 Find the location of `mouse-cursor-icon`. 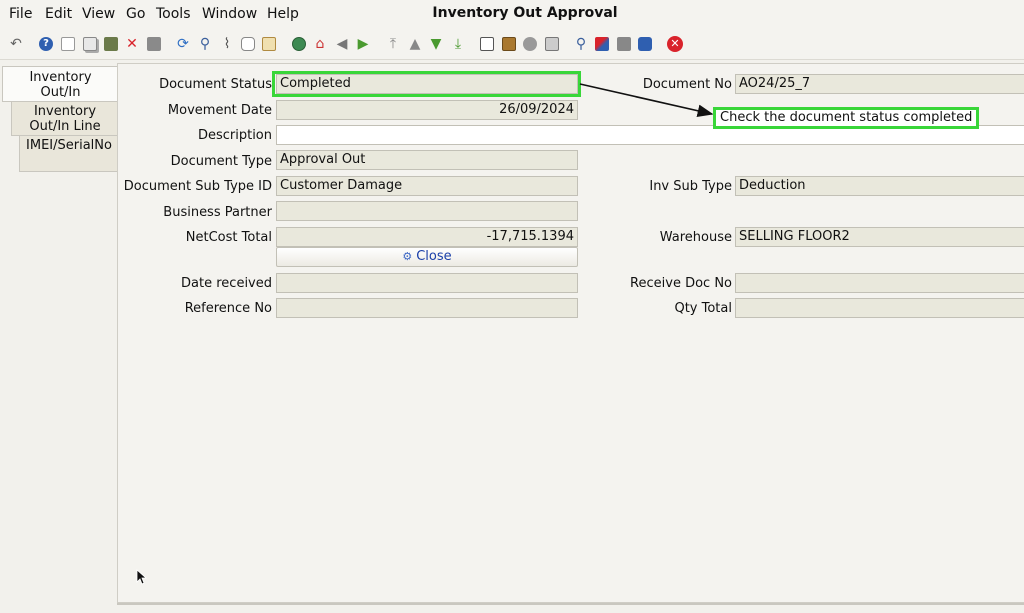

mouse-cursor-icon is located at coordinates (142, 577).